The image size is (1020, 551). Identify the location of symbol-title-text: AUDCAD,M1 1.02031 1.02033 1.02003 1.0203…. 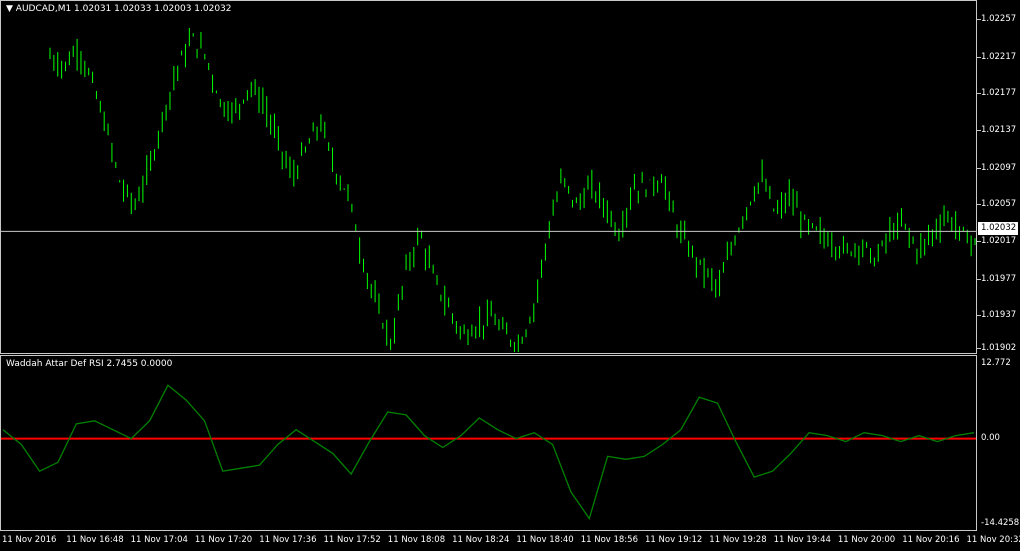
(123, 9).